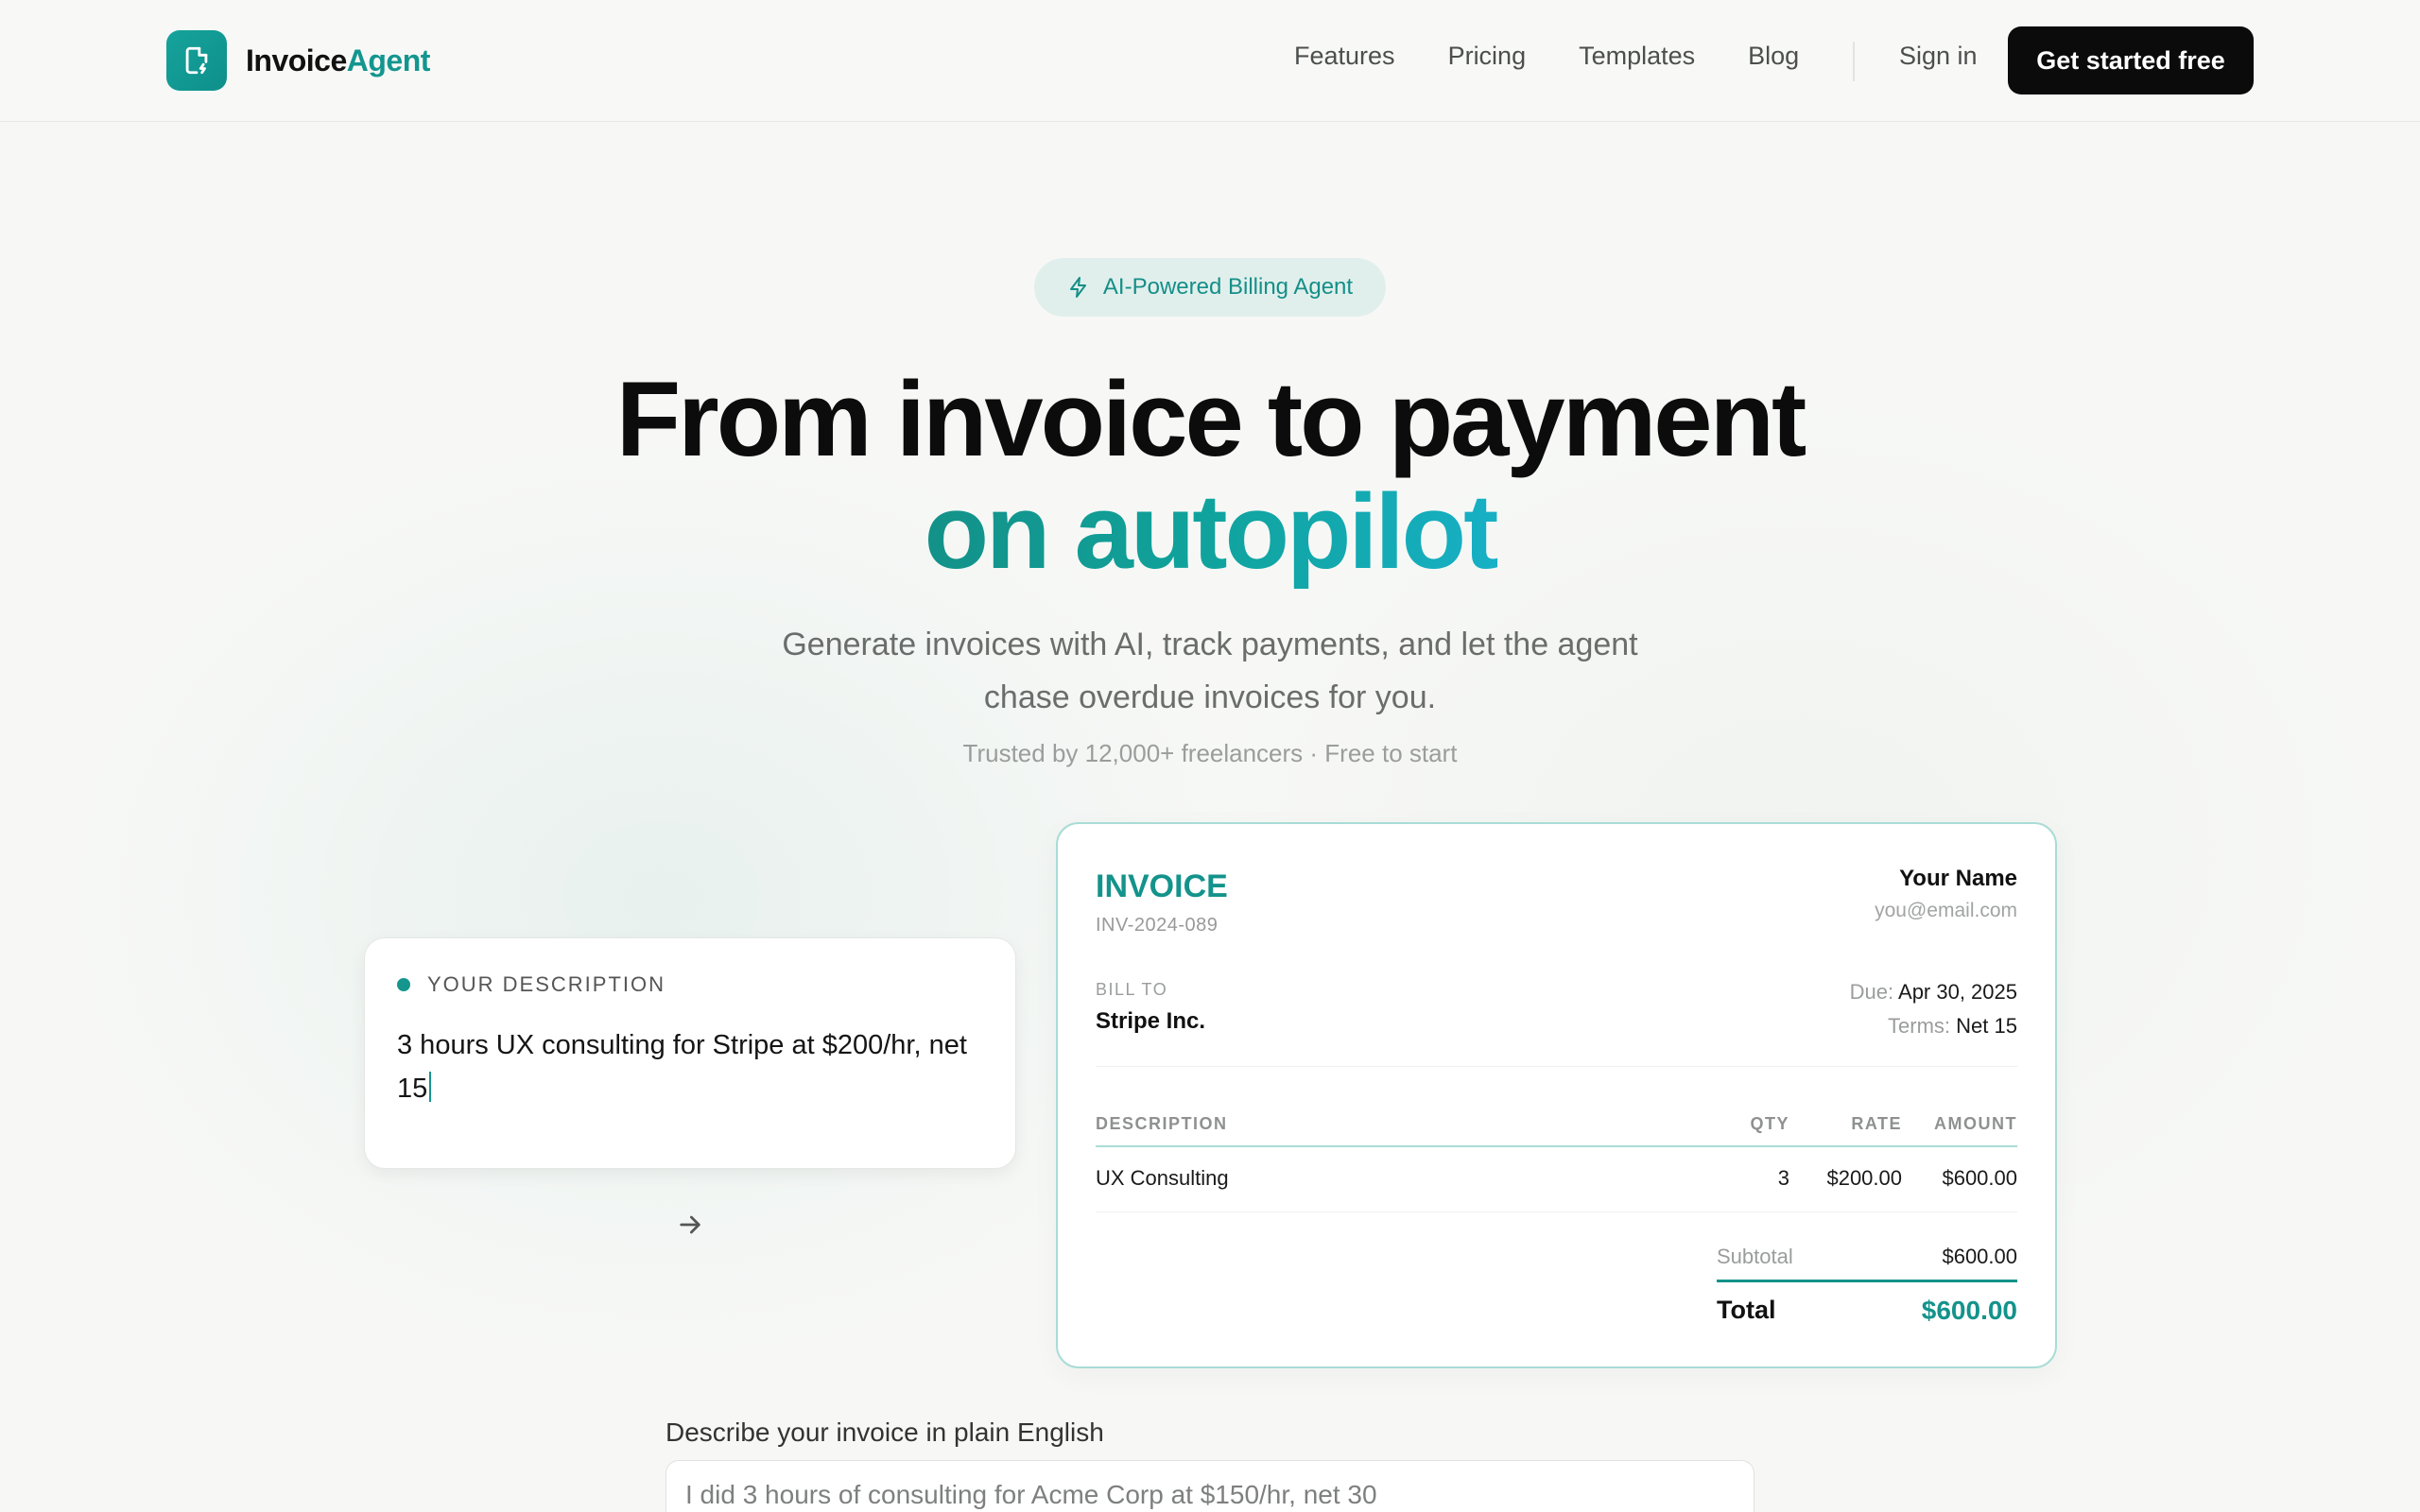 Image resolution: width=2420 pixels, height=1512 pixels. What do you see at coordinates (1211, 419) in the screenshot?
I see `hero-title-line1: From invoice to payment` at bounding box center [1211, 419].